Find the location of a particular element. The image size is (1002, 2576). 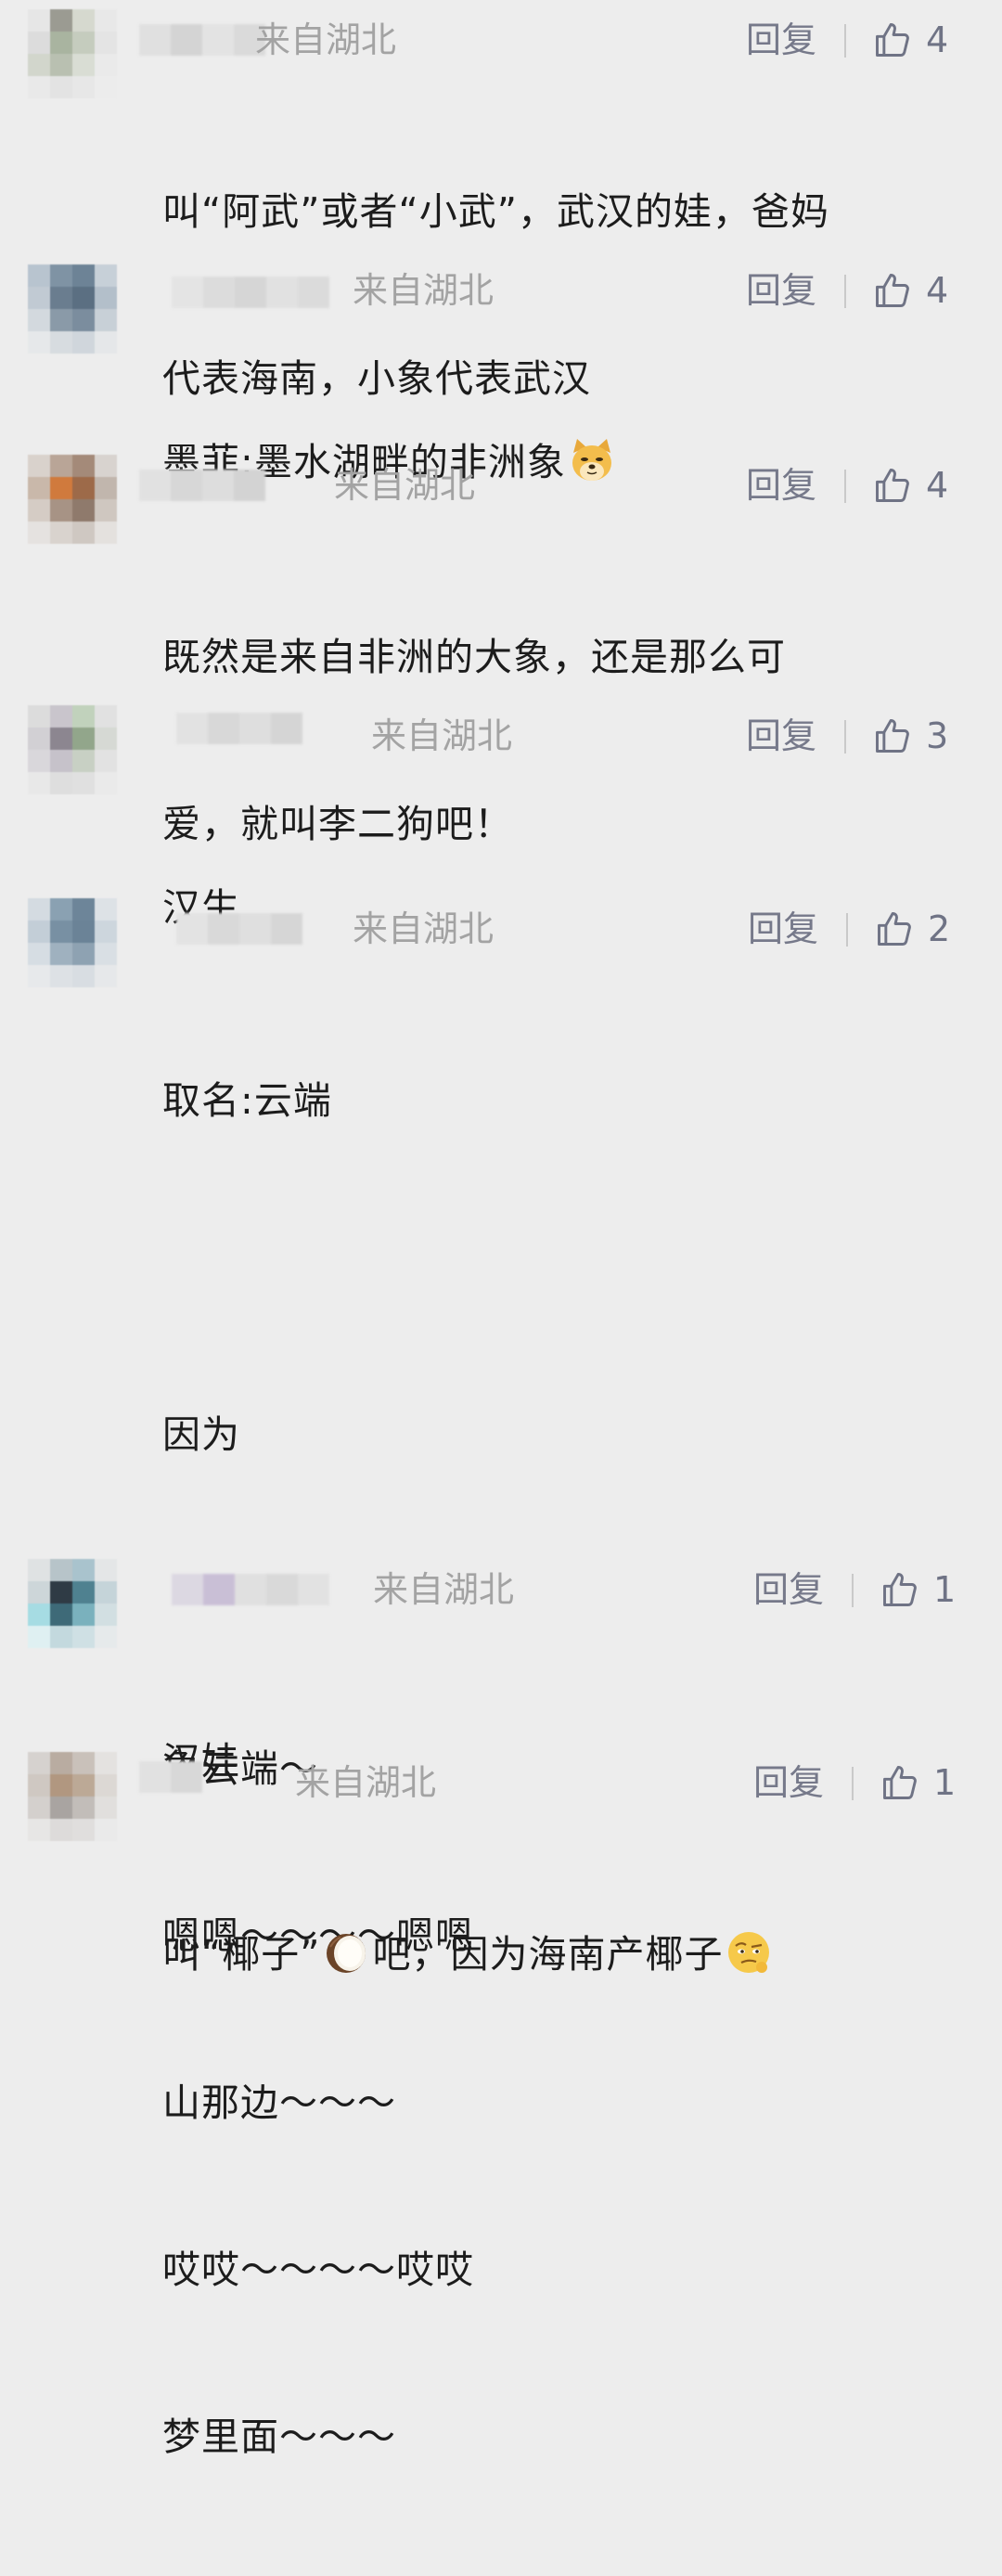

like-count: 2 is located at coordinates (940, 928).